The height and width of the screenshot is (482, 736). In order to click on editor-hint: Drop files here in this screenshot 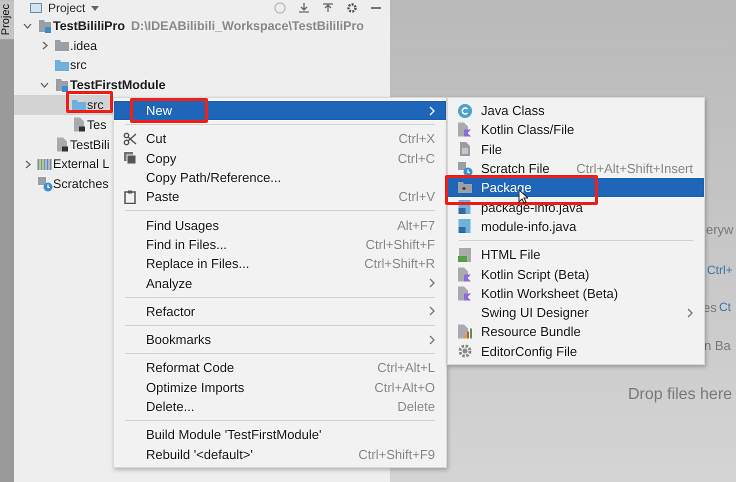, I will do `click(680, 395)`.